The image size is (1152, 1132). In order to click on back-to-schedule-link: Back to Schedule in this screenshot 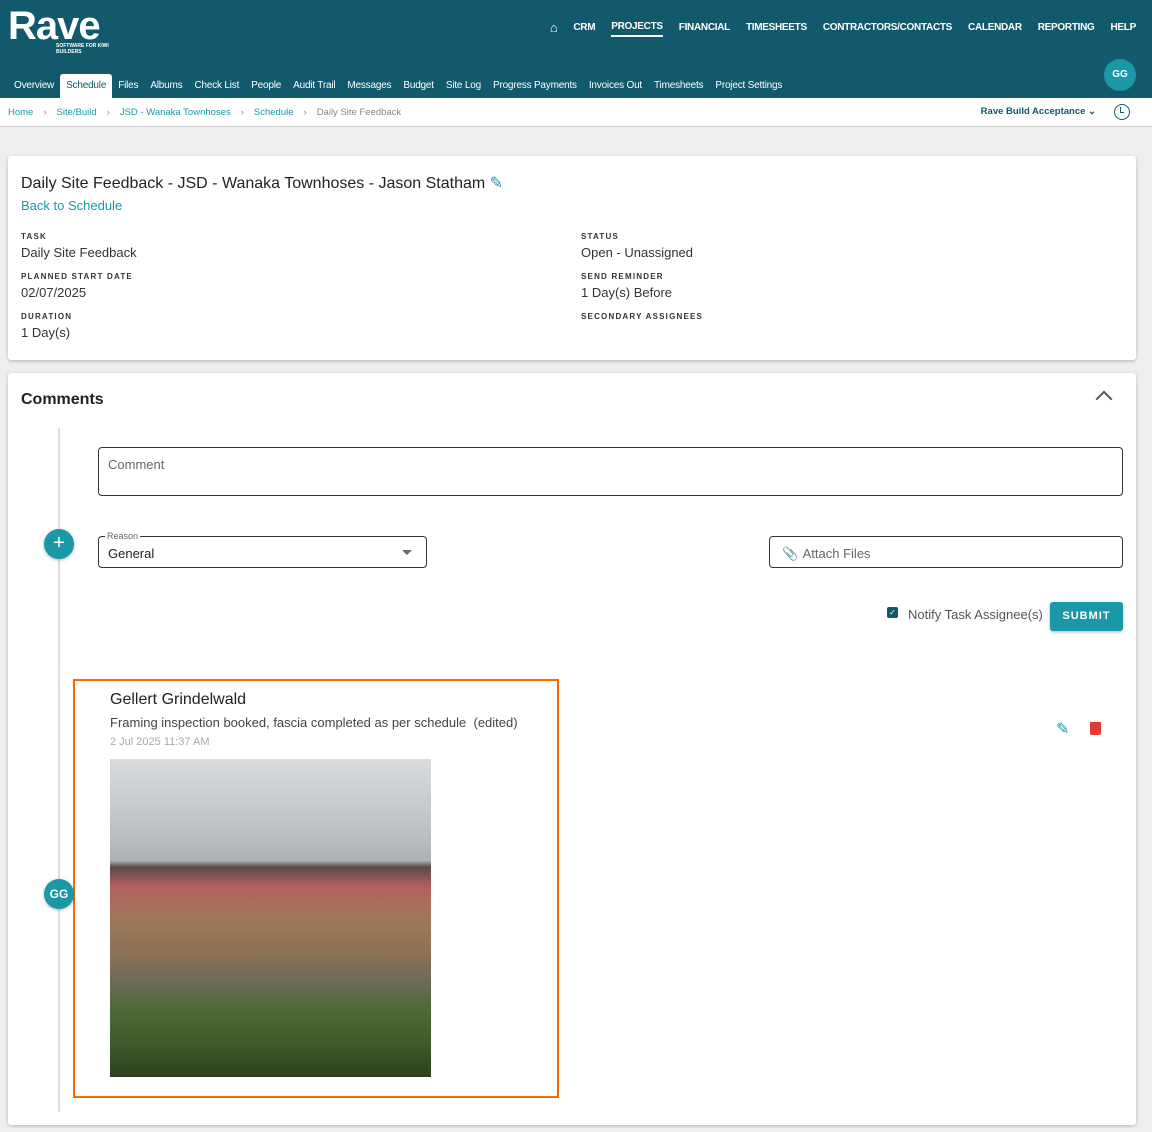, I will do `click(71, 205)`.